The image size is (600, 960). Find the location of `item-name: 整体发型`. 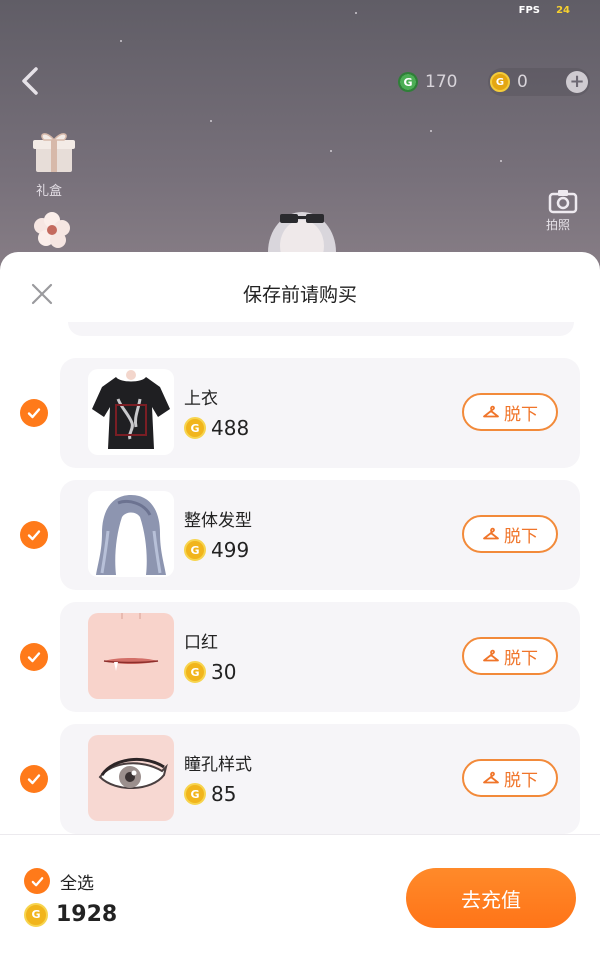

item-name: 整体发型 is located at coordinates (218, 521).